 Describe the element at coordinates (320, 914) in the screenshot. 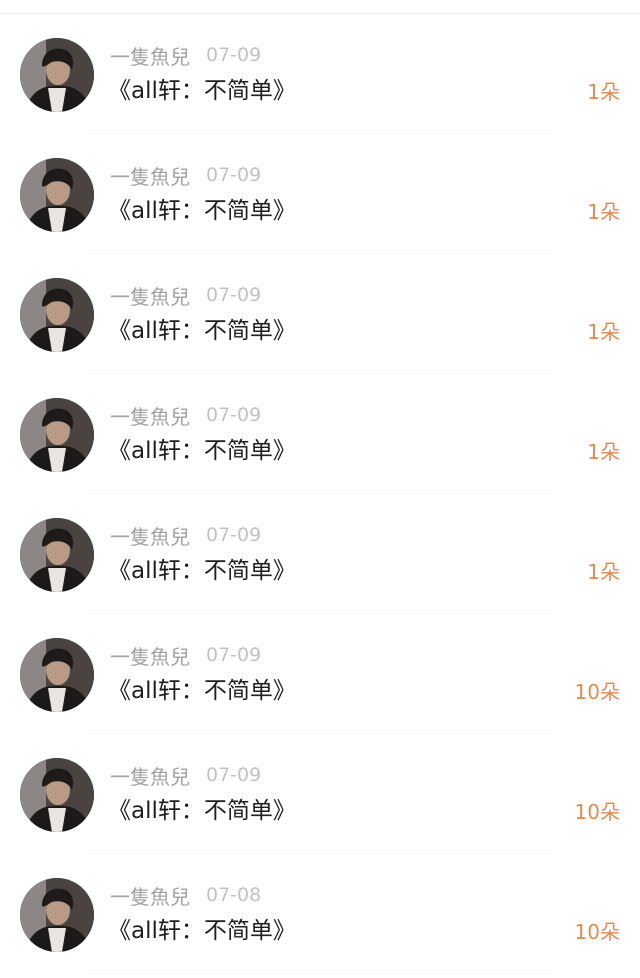

I see `list-item: 一隻魚兒 07-08 《all轩：不简单》 10朵` at that location.